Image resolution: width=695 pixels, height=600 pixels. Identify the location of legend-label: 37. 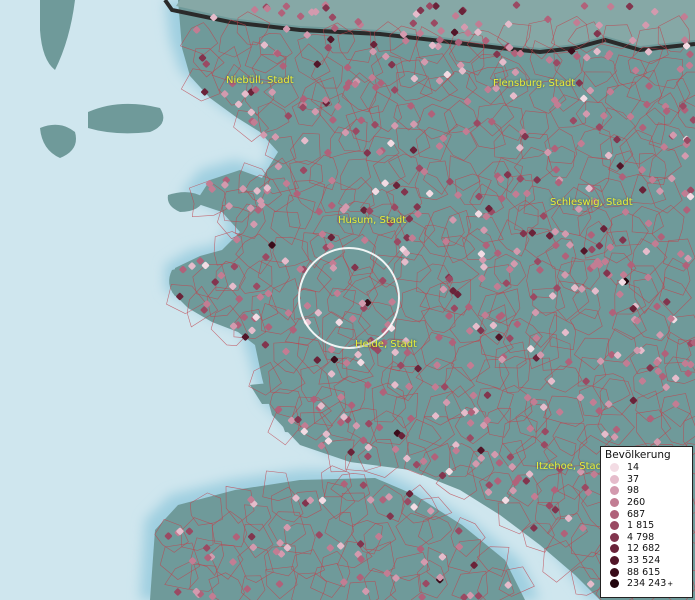
(633, 479).